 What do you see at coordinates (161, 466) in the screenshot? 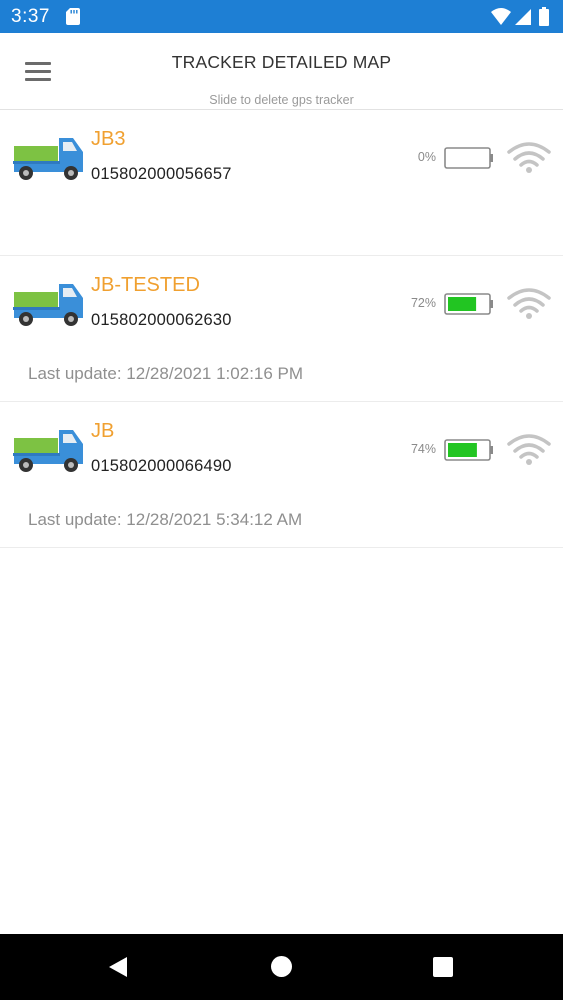
I see `tracker-id: 015802000066490` at bounding box center [161, 466].